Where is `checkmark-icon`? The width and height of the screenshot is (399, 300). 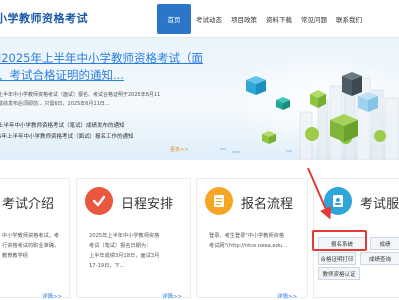 checkmark-icon is located at coordinates (99, 201).